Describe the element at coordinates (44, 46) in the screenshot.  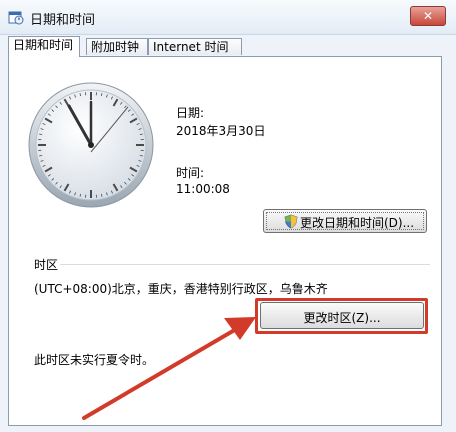
I see `tab-date-time: 日期和时间` at that location.